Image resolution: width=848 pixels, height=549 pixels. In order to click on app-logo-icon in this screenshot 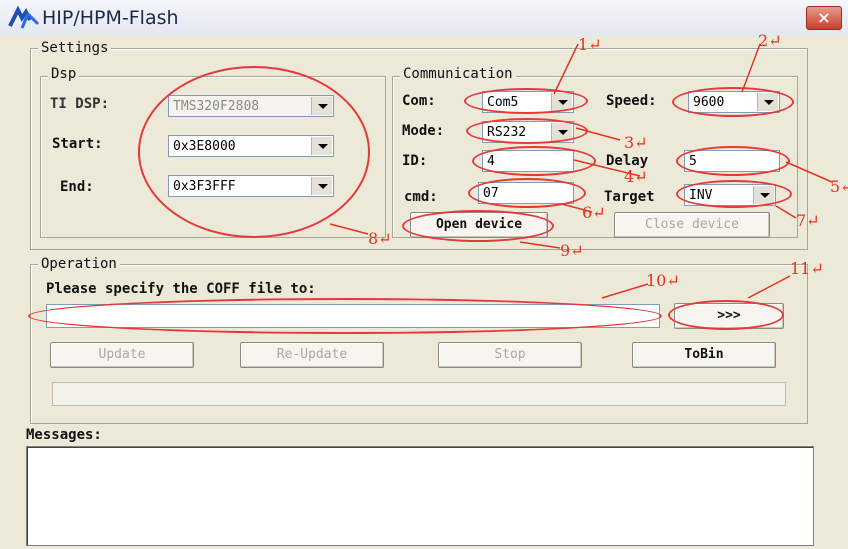, I will do `click(24, 17)`.